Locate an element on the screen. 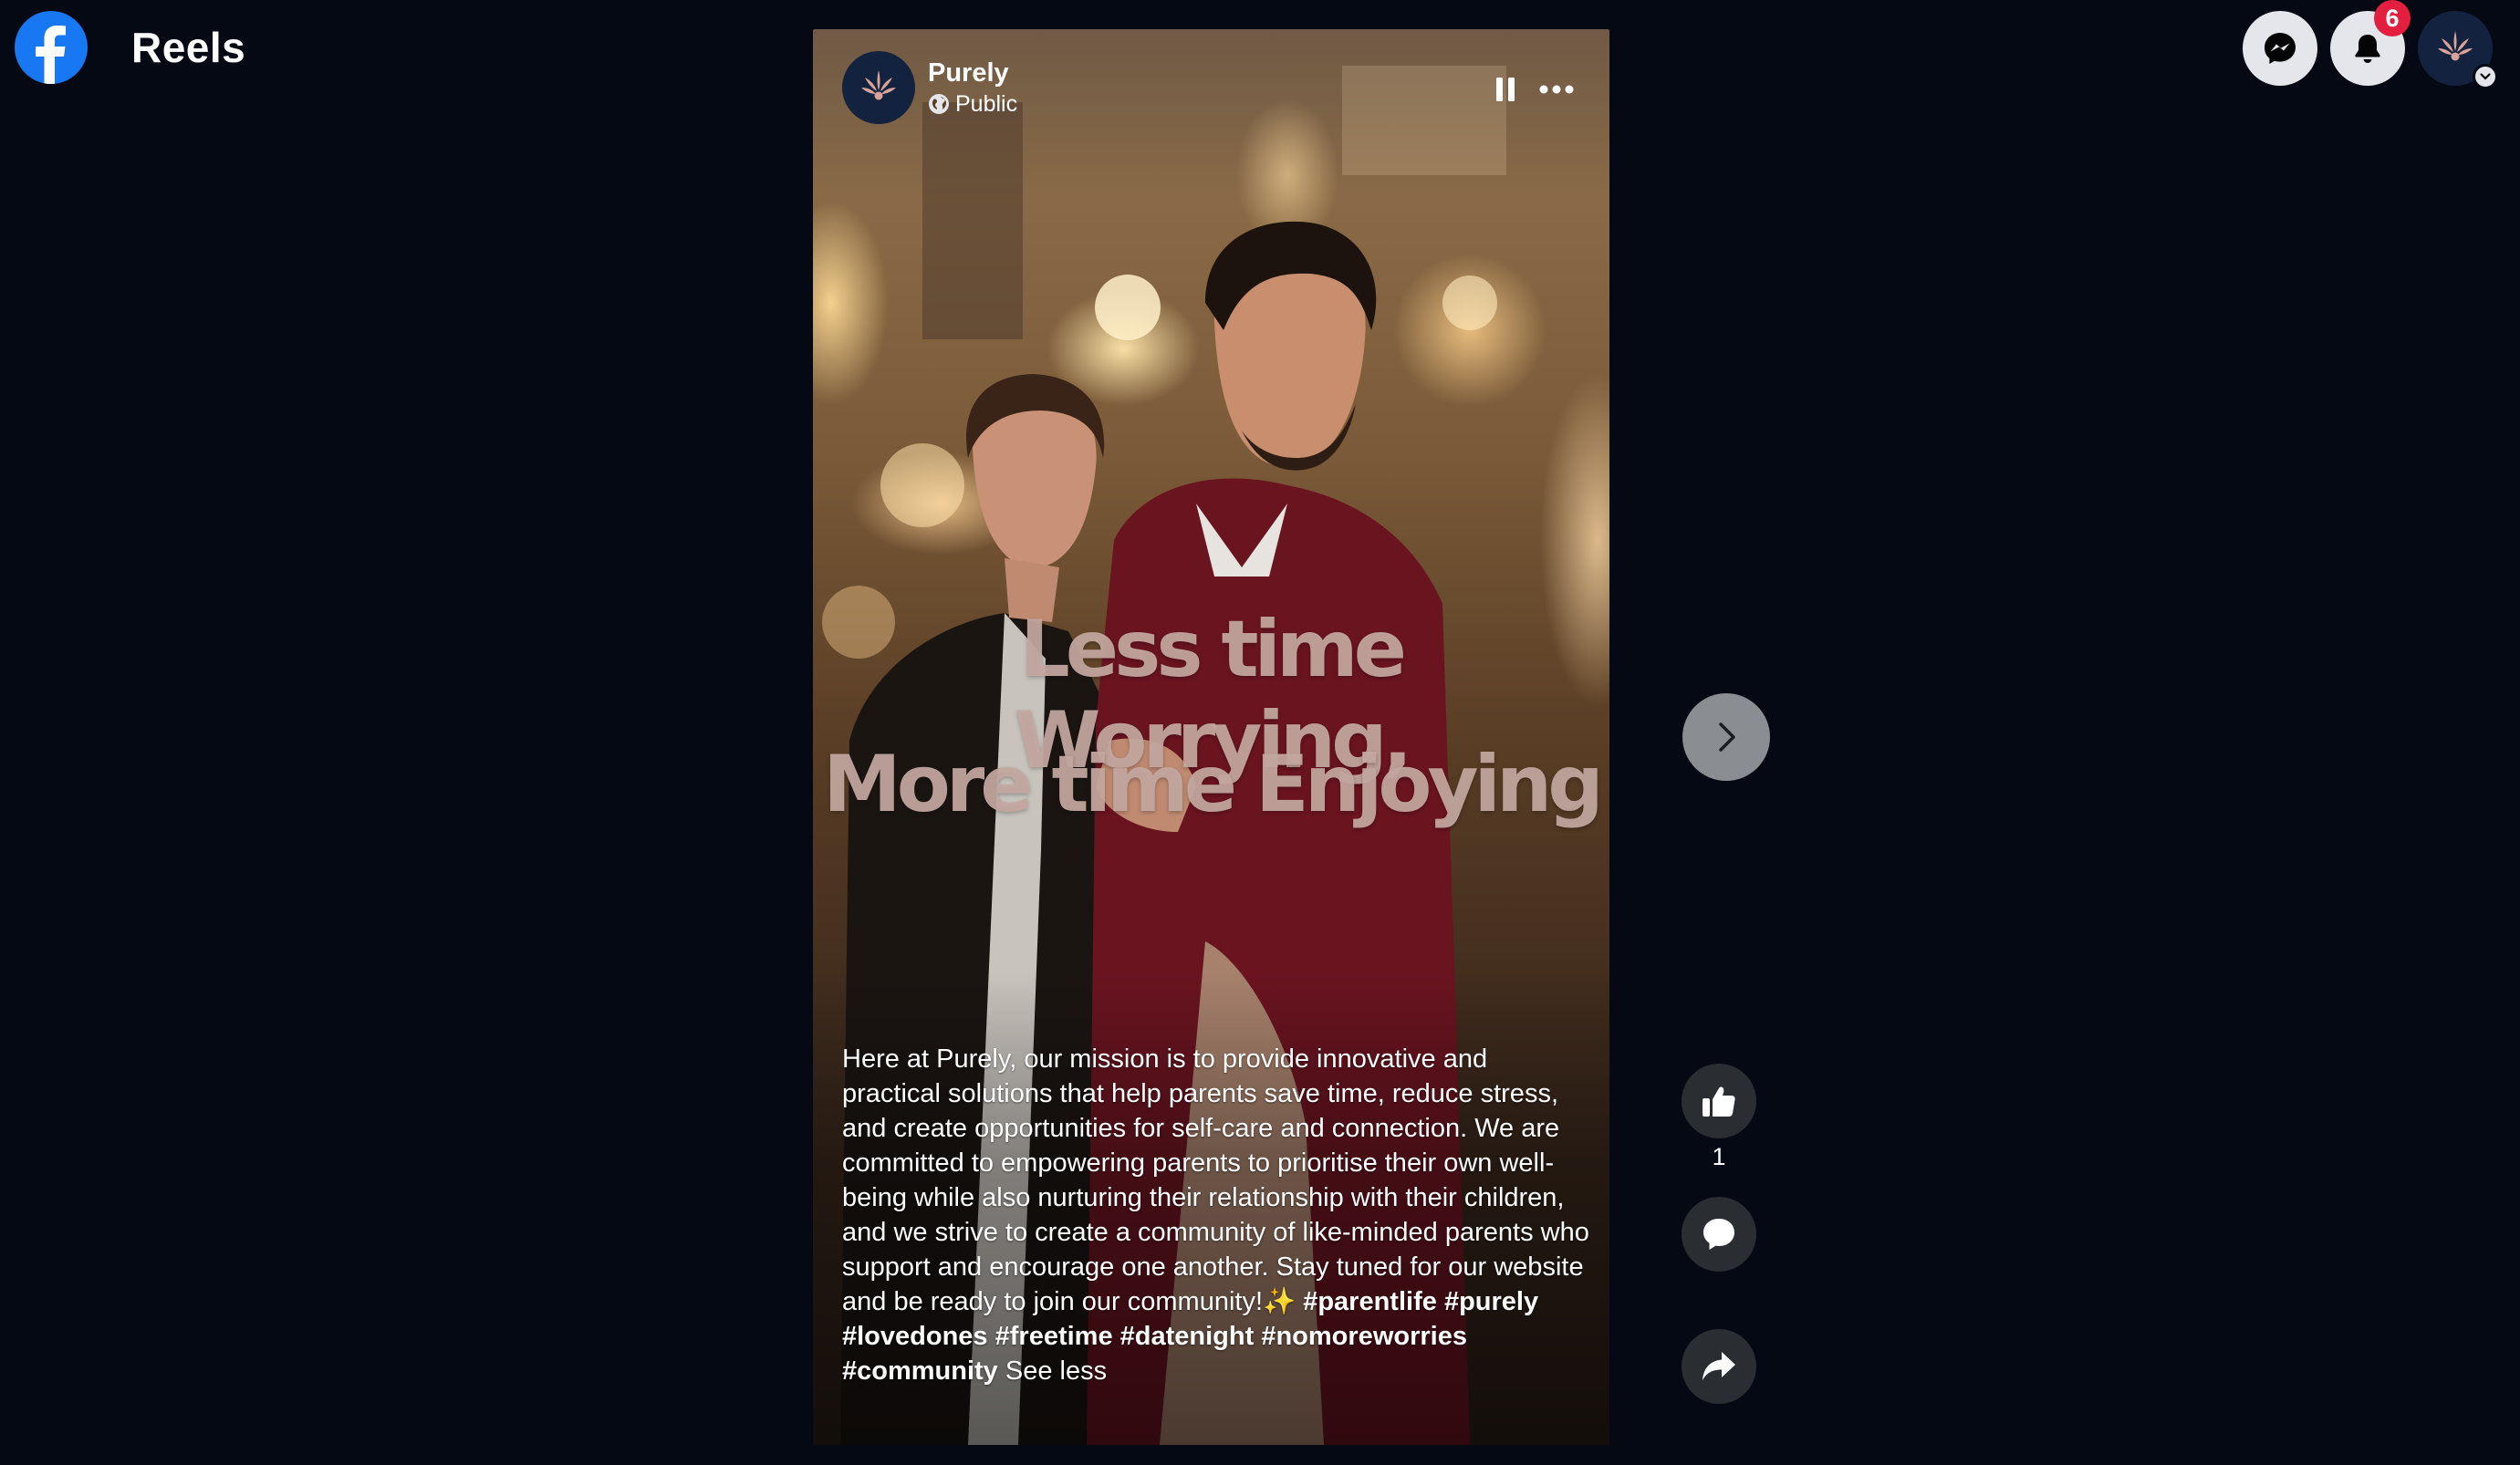 The height and width of the screenshot is (1465, 2520). pause-button is located at coordinates (1506, 89).